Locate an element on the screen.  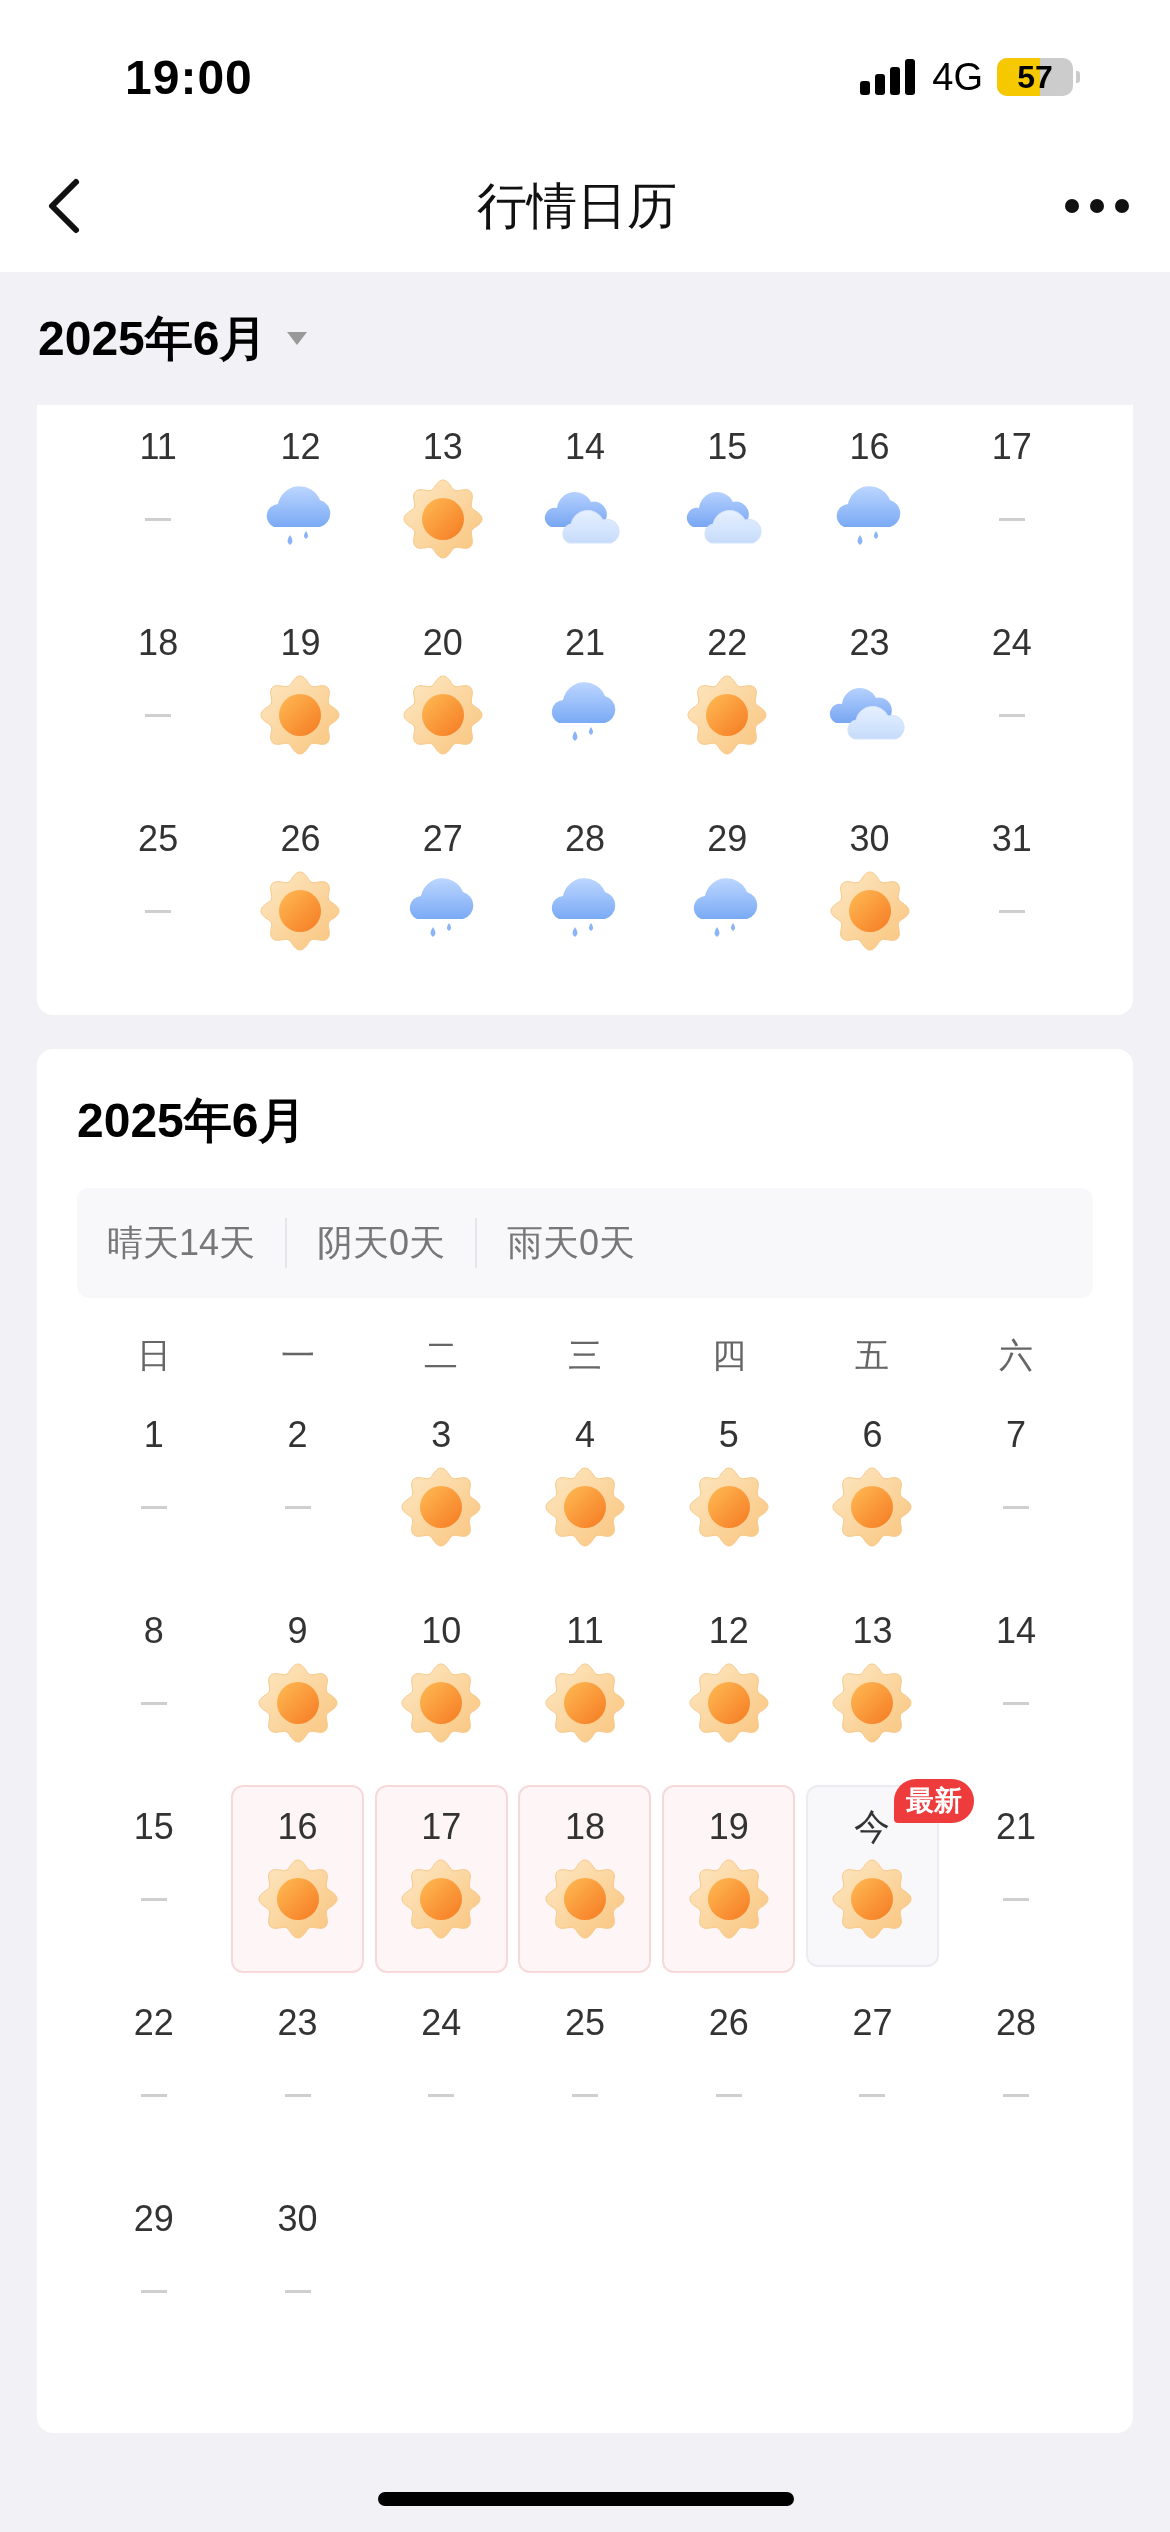
day-number: 18 is located at coordinates (158, 643).